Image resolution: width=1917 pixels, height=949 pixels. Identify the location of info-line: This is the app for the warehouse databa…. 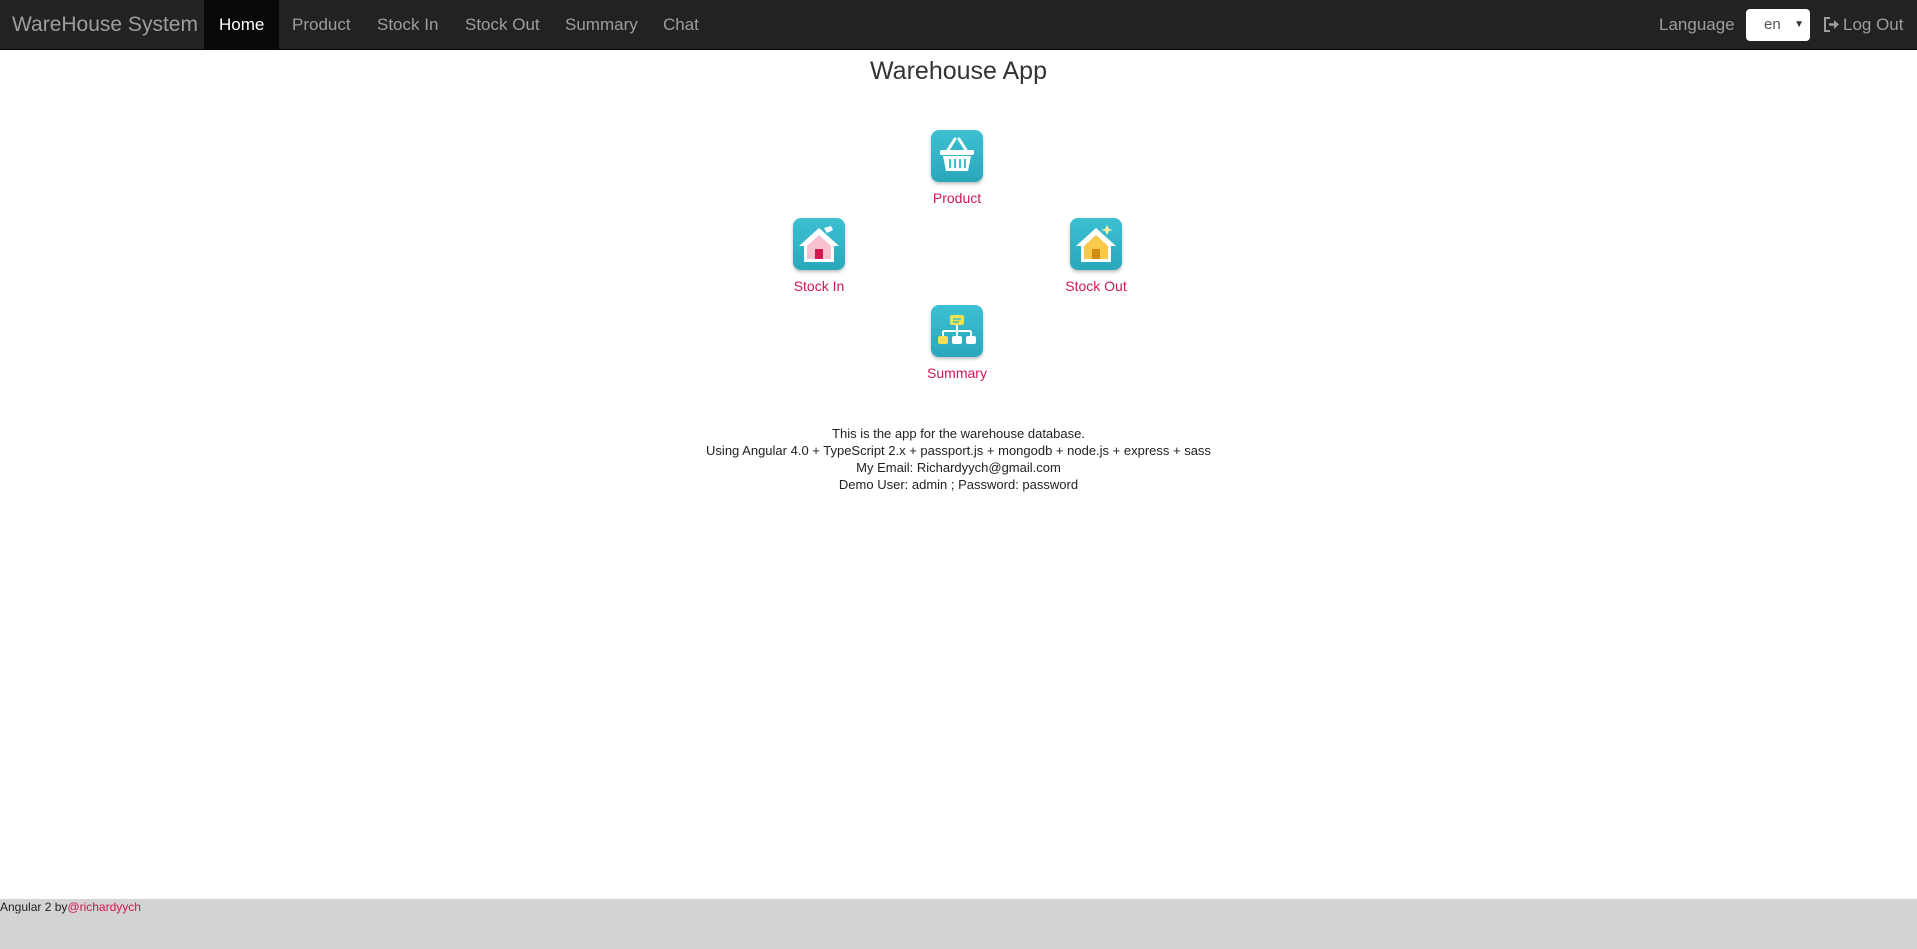
(958, 433).